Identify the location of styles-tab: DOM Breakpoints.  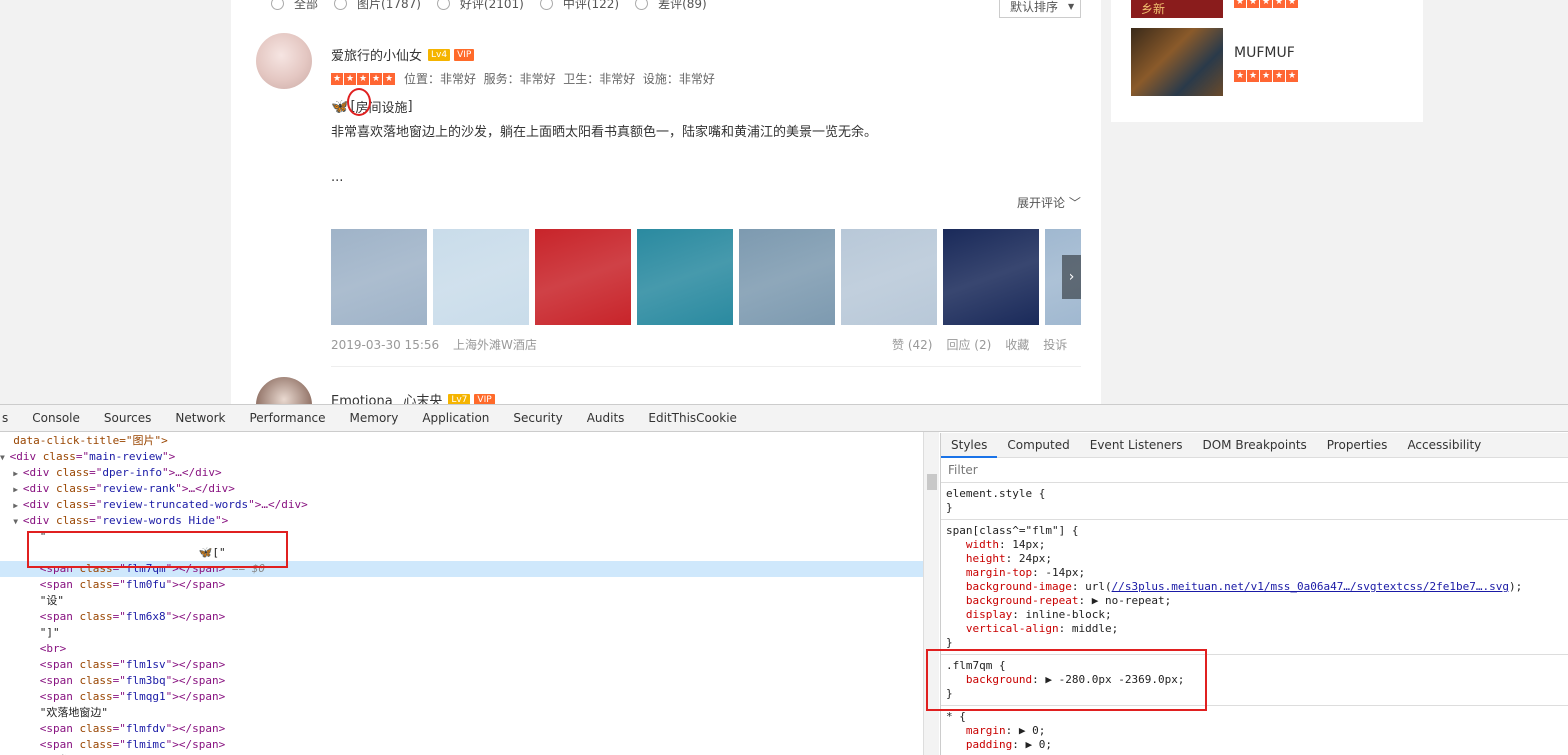
(1254, 445).